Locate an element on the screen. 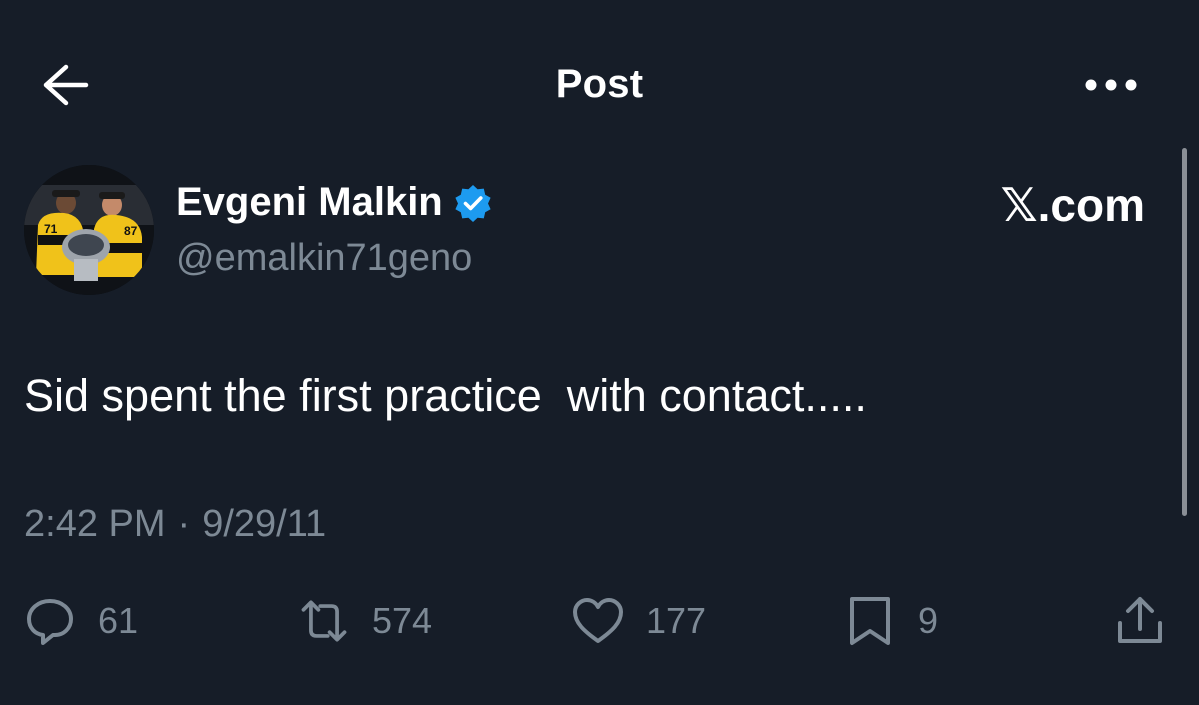  author-handle: @emalkin71geno is located at coordinates (324, 258).